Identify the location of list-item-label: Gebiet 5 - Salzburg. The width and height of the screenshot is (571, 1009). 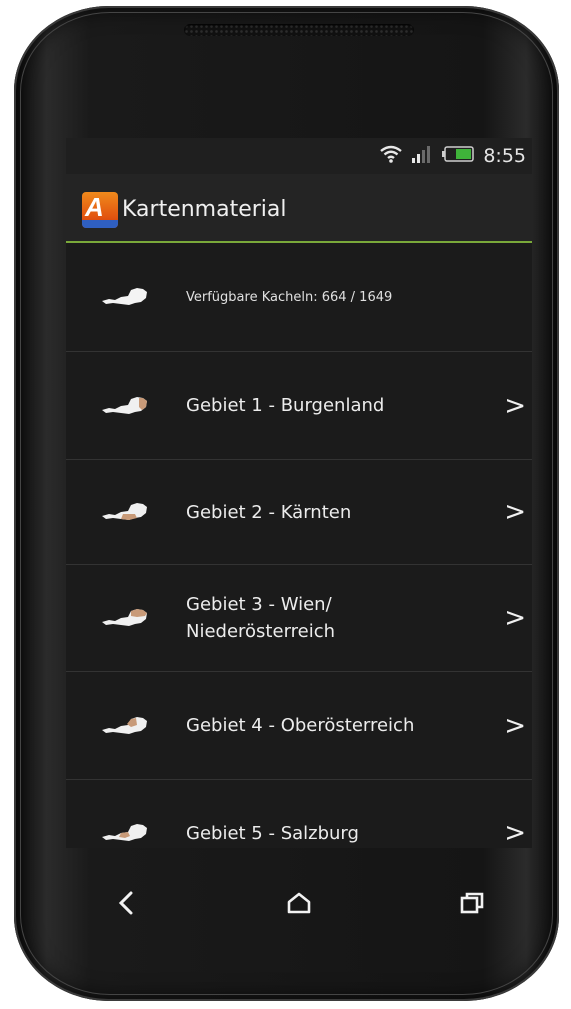
(272, 833).